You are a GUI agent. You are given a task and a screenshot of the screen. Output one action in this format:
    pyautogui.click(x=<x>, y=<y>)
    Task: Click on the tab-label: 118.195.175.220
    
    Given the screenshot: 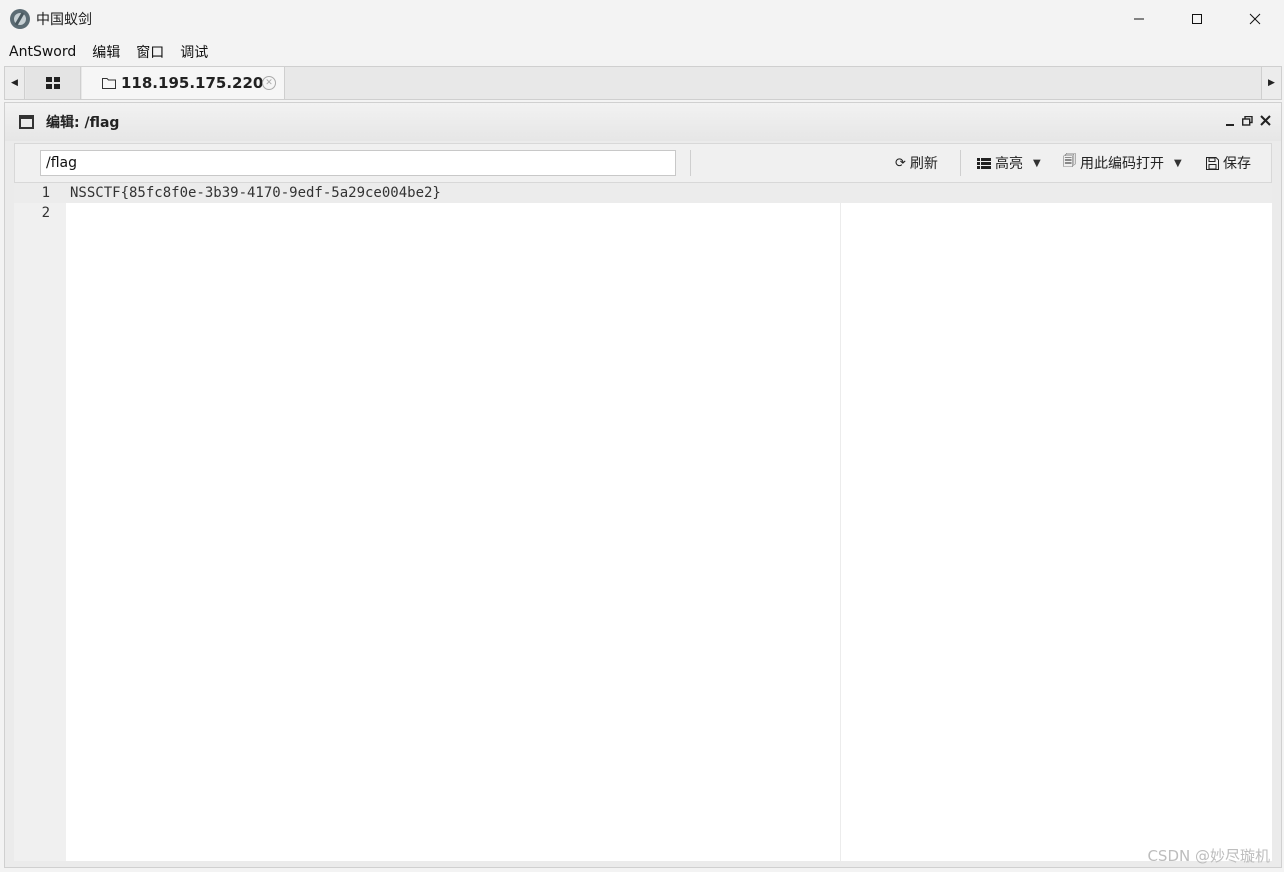 What is the action you would take?
    pyautogui.click(x=192, y=83)
    